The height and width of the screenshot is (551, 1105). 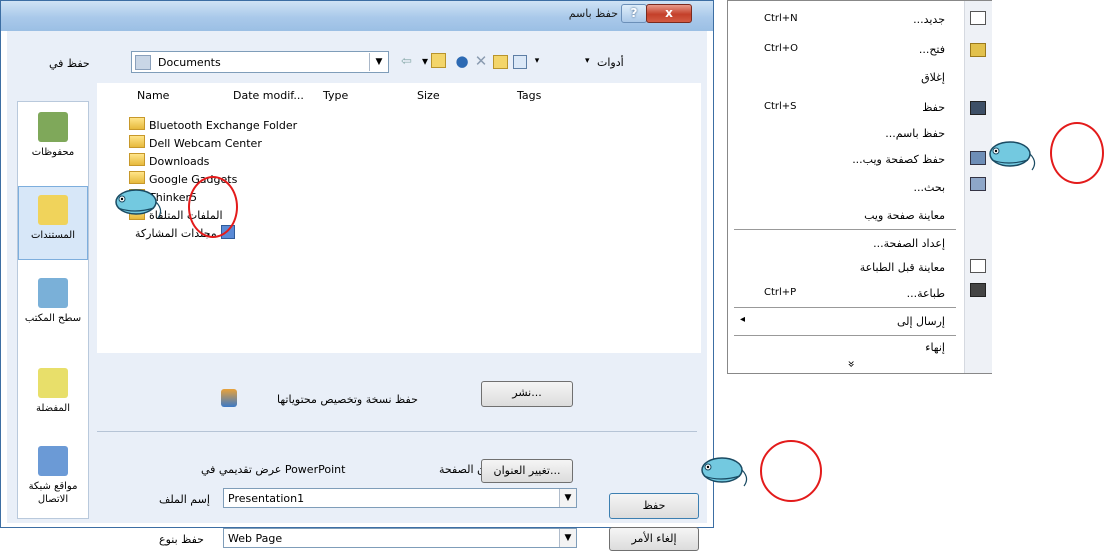 What do you see at coordinates (852, 363) in the screenshot?
I see `expand-menu-icon: »` at bounding box center [852, 363].